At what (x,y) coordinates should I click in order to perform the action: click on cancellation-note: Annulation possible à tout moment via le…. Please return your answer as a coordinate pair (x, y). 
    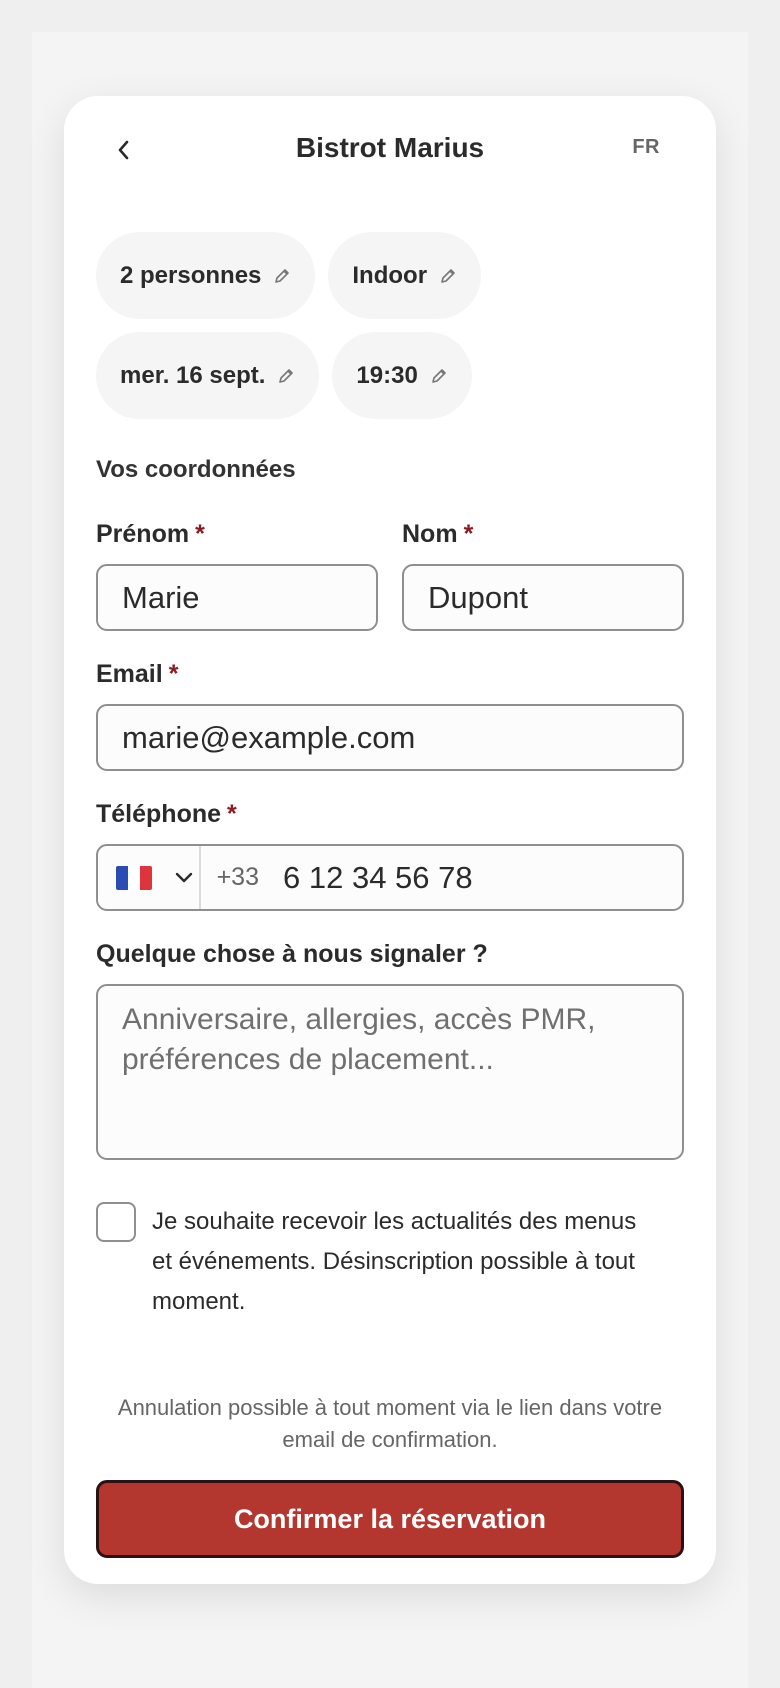
    Looking at the image, I should click on (390, 1423).